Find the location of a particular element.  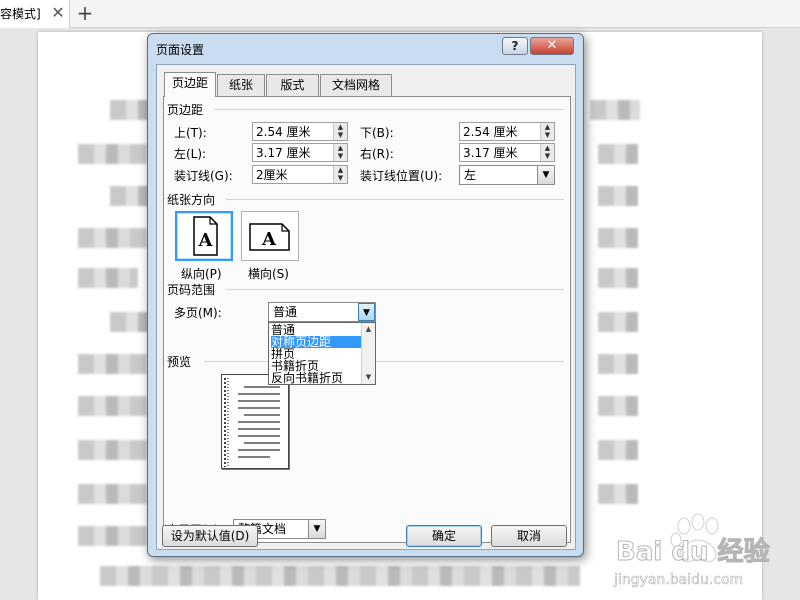

gutter-position-label: 装订线位置(U): is located at coordinates (401, 176).